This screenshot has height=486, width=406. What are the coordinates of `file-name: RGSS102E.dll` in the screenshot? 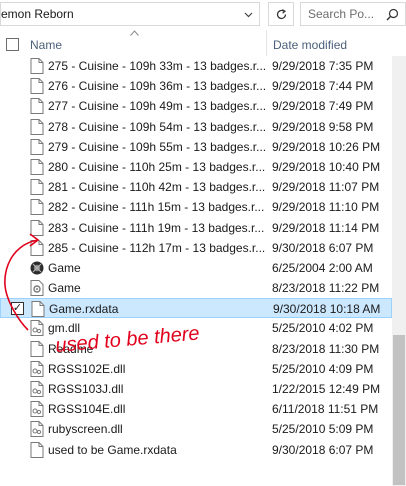 It's located at (87, 368).